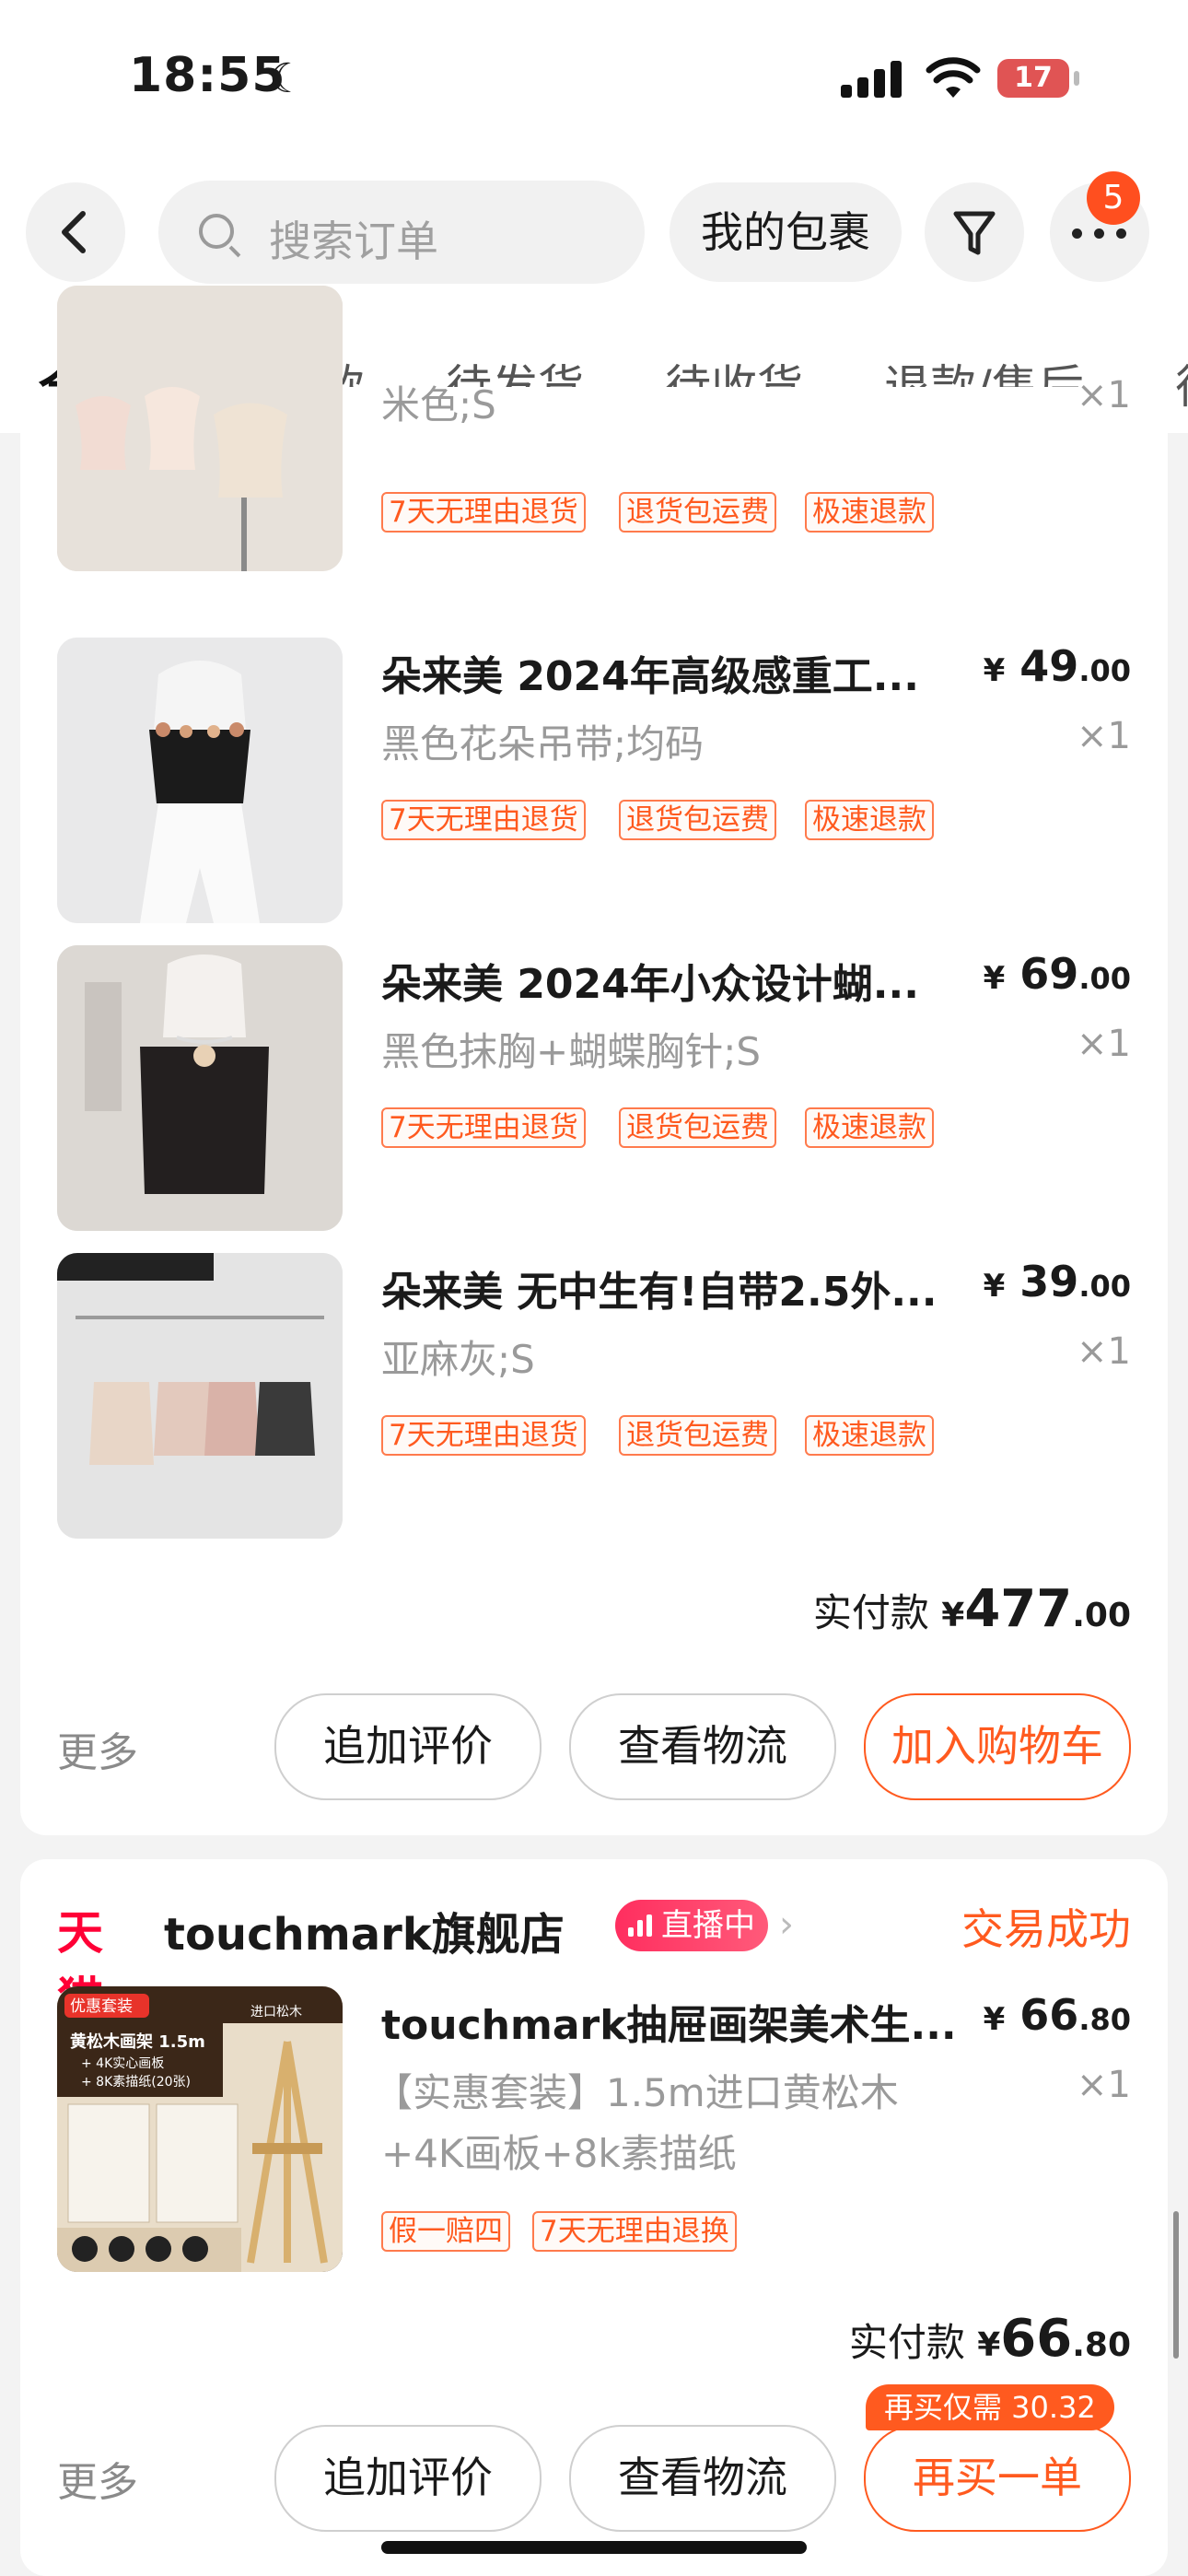 The height and width of the screenshot is (2576, 1188). I want to click on live-label: 直播中, so click(708, 1926).